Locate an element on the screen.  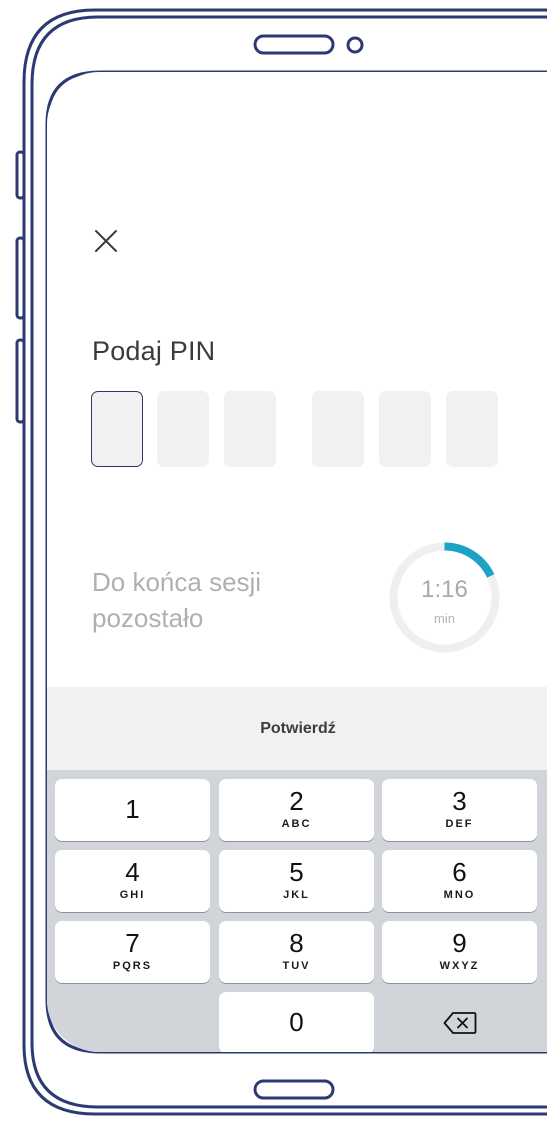
key-digit: 3 is located at coordinates (459, 801).